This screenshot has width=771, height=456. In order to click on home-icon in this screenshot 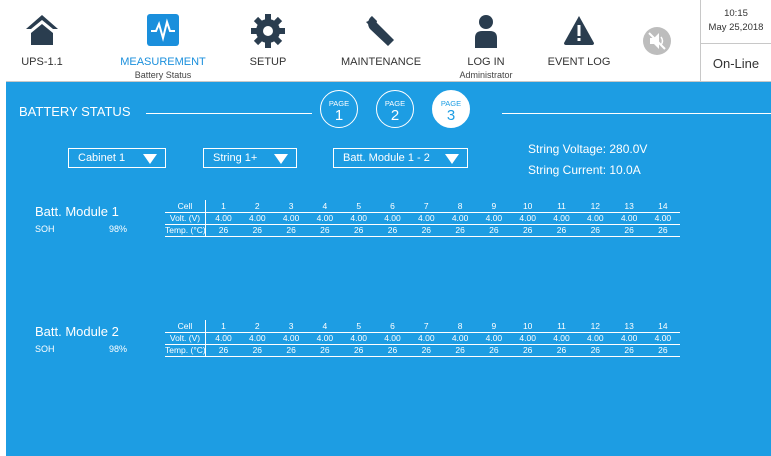, I will do `click(42, 32)`.